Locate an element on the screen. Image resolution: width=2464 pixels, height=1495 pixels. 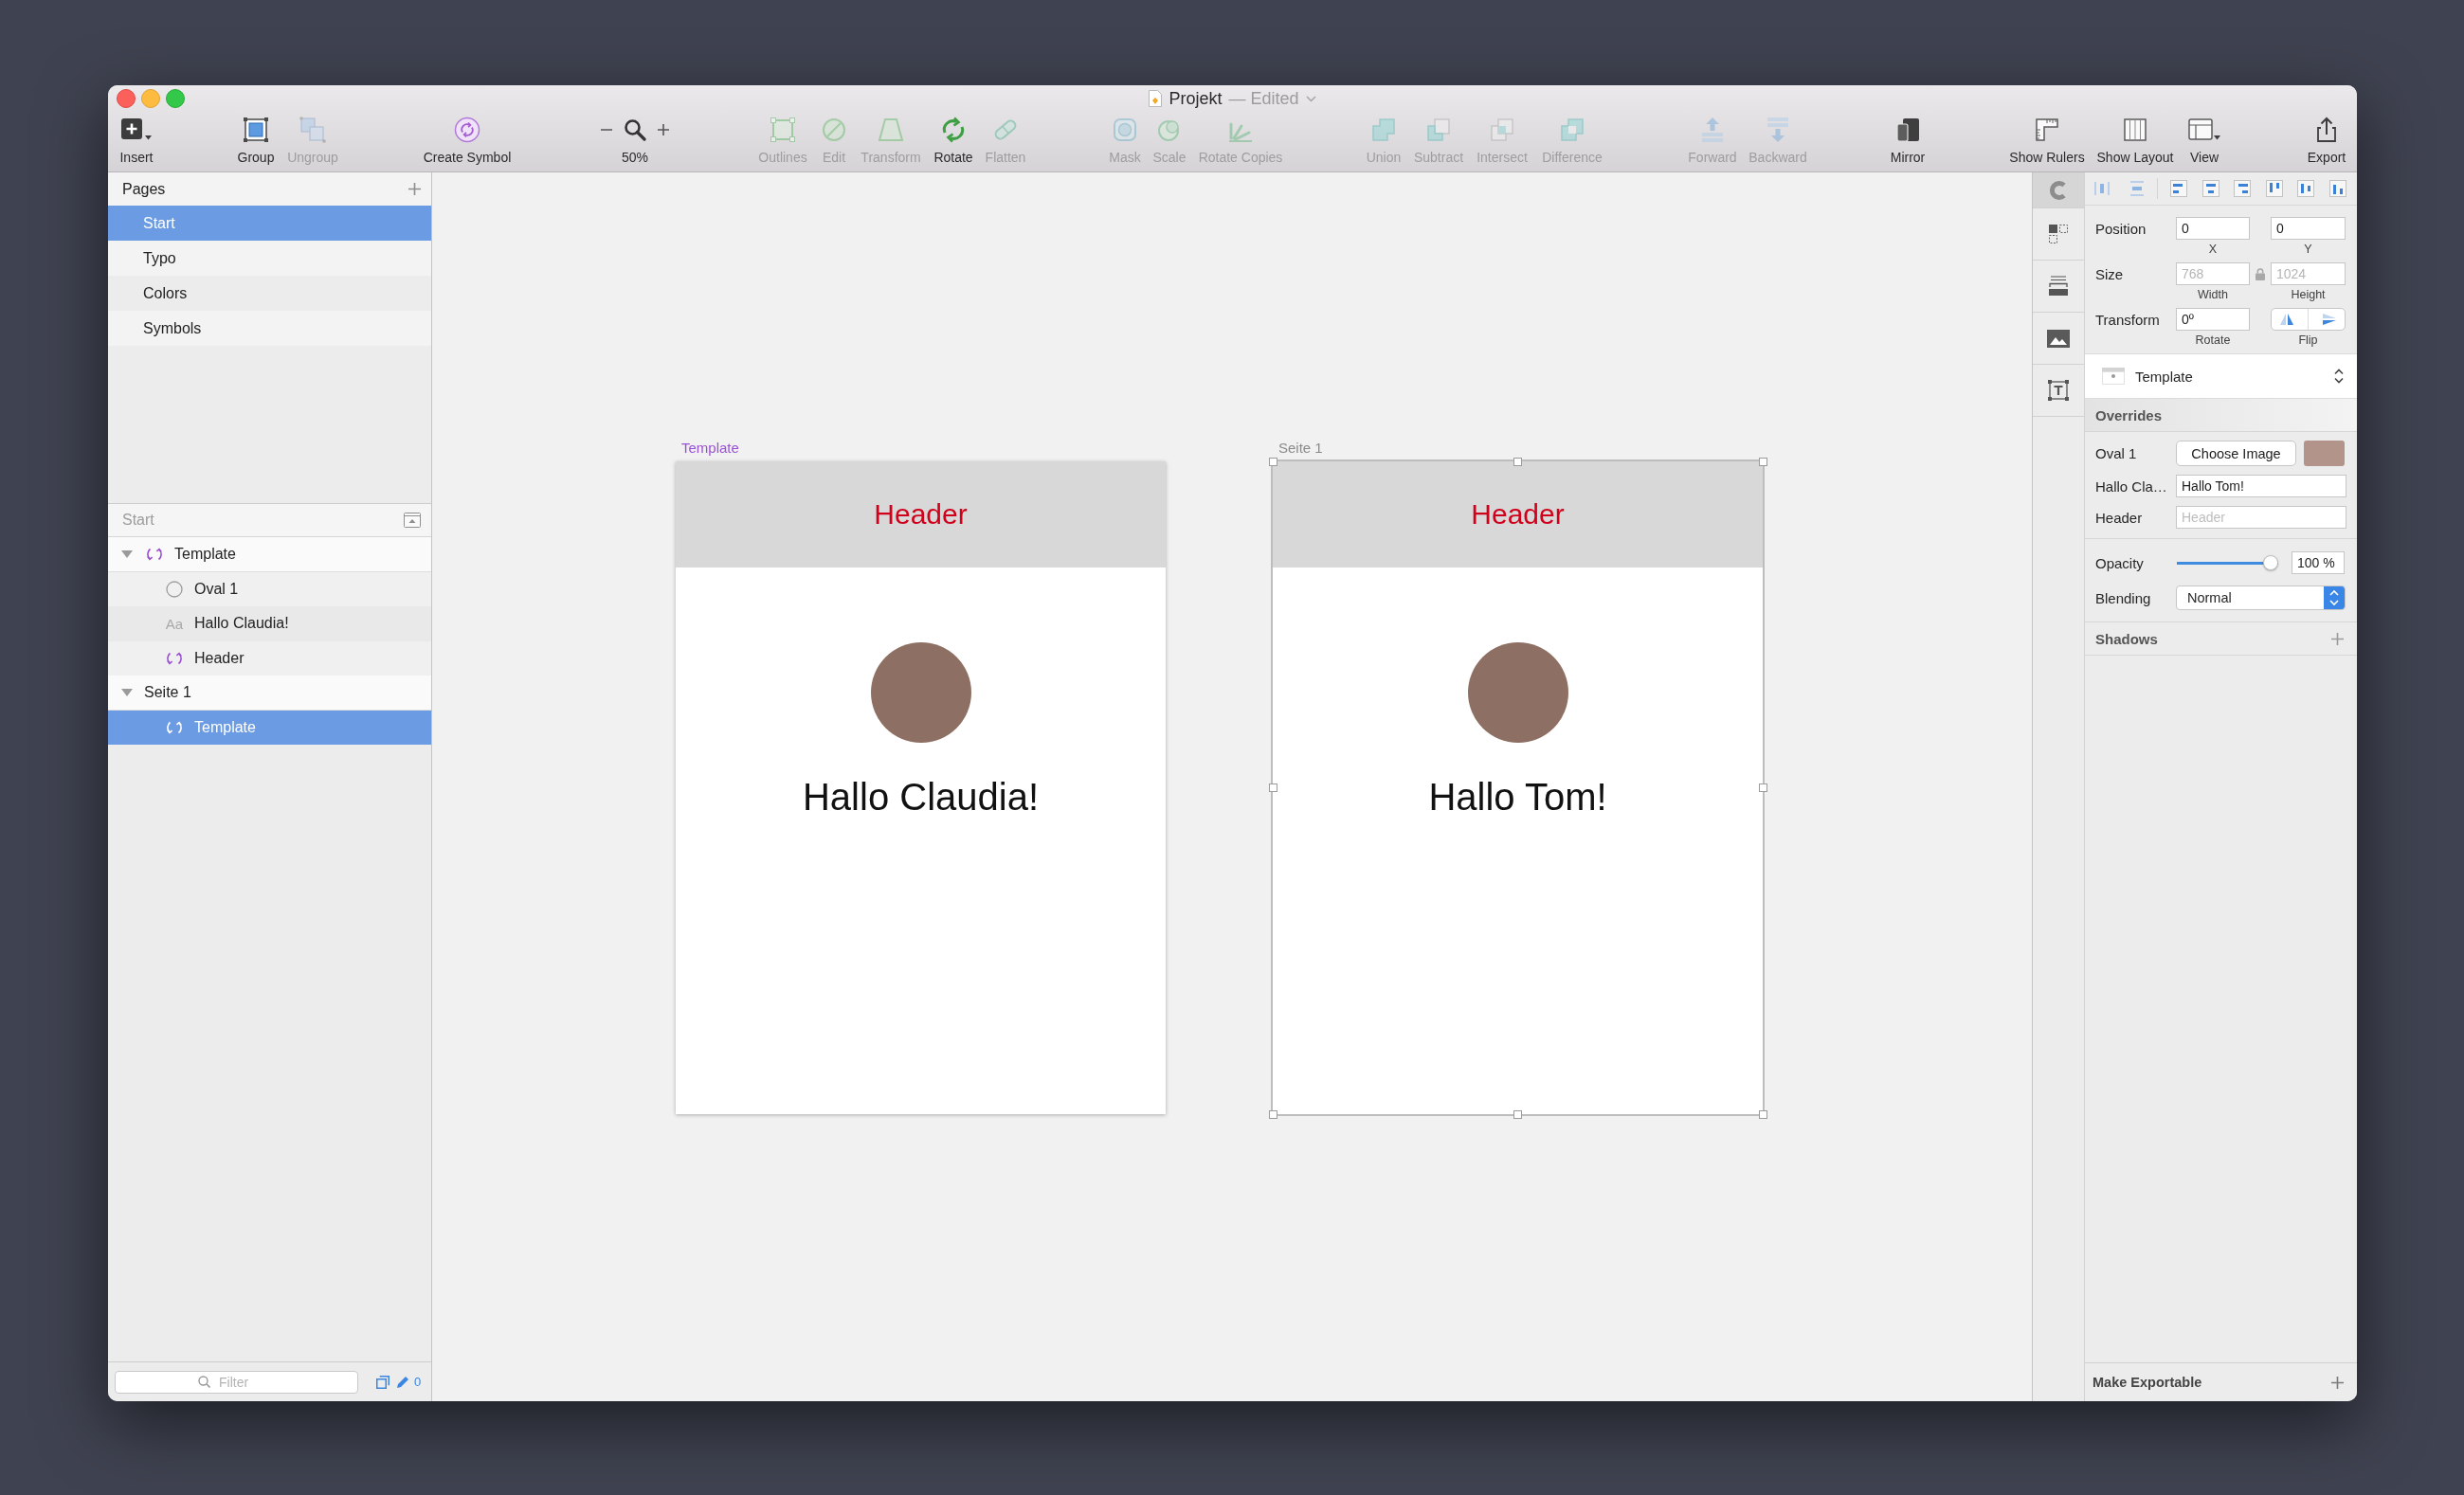
minimize-button is located at coordinates (150, 98).